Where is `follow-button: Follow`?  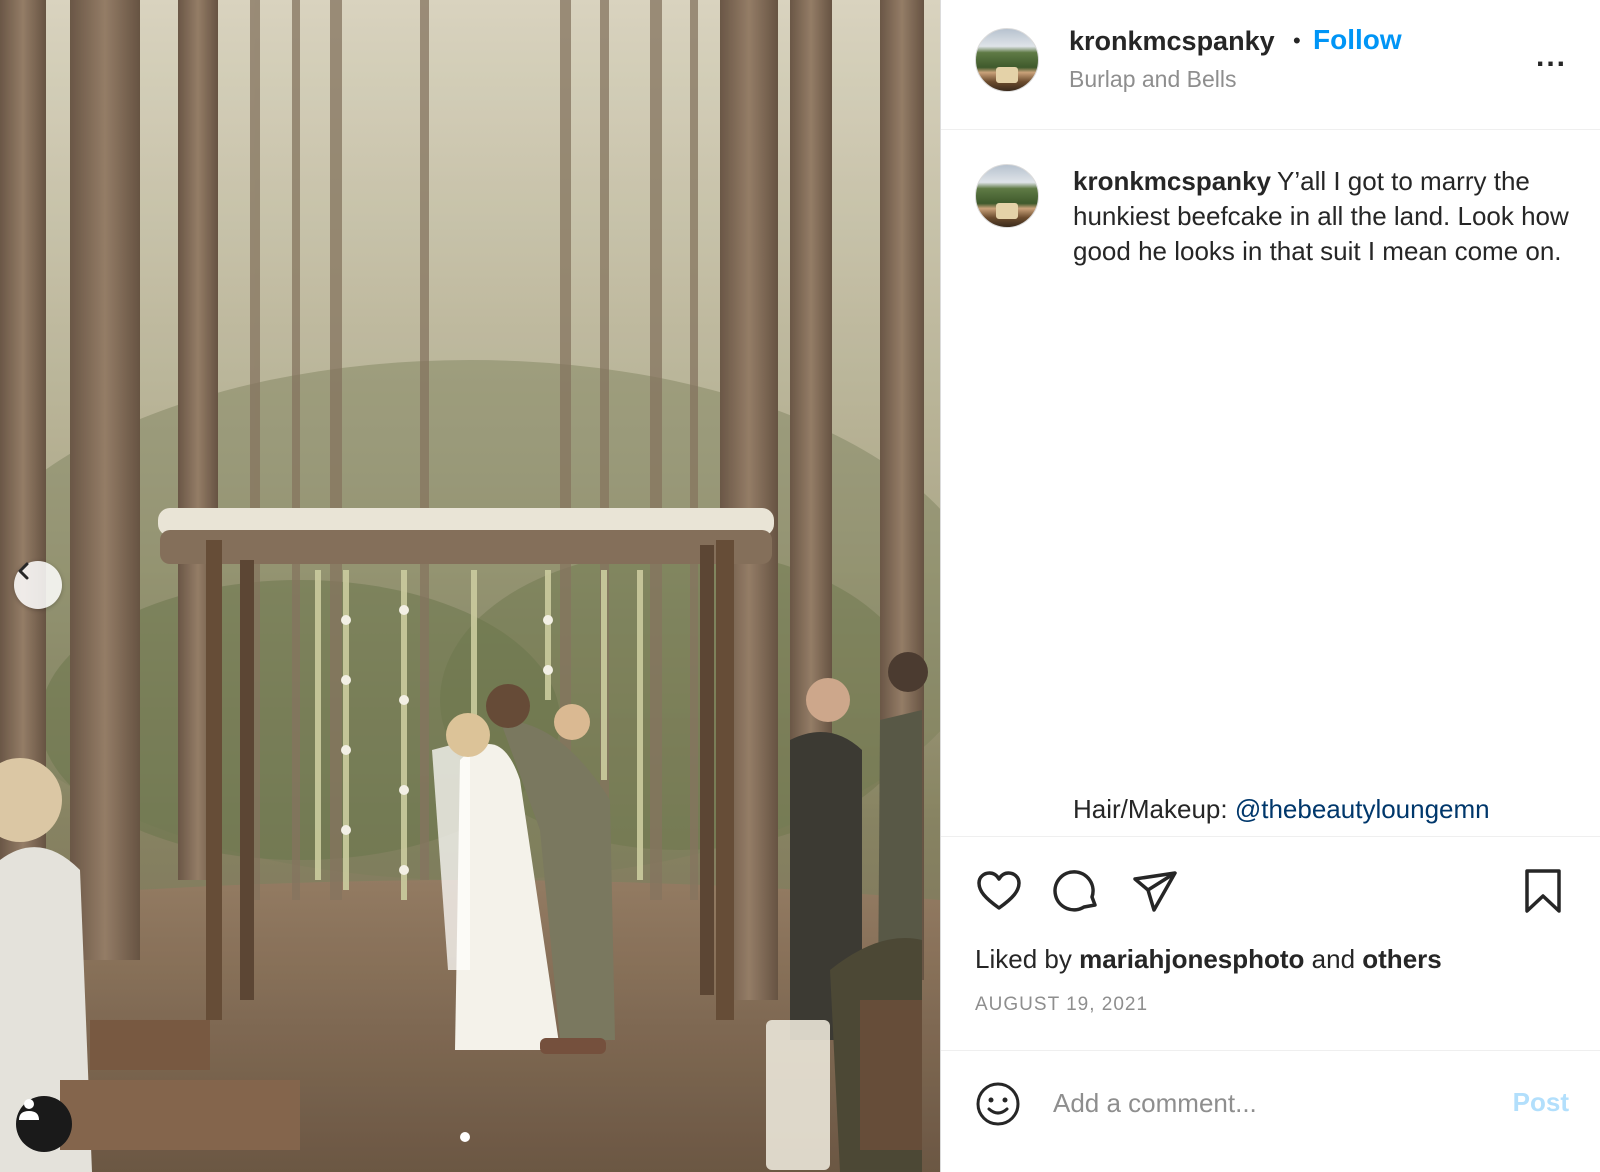 follow-button: Follow is located at coordinates (1357, 40).